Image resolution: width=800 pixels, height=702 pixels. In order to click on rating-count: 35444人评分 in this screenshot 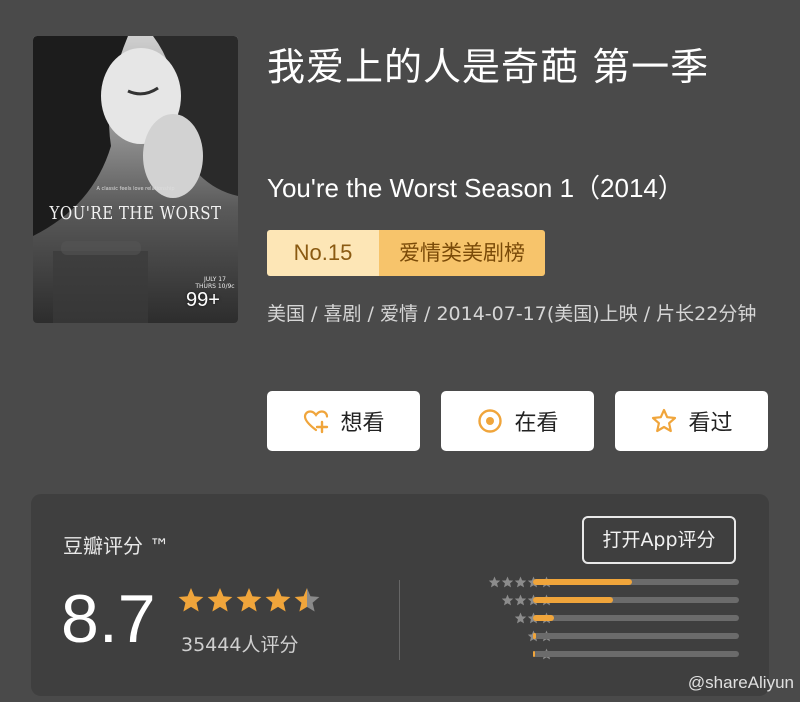, I will do `click(240, 645)`.